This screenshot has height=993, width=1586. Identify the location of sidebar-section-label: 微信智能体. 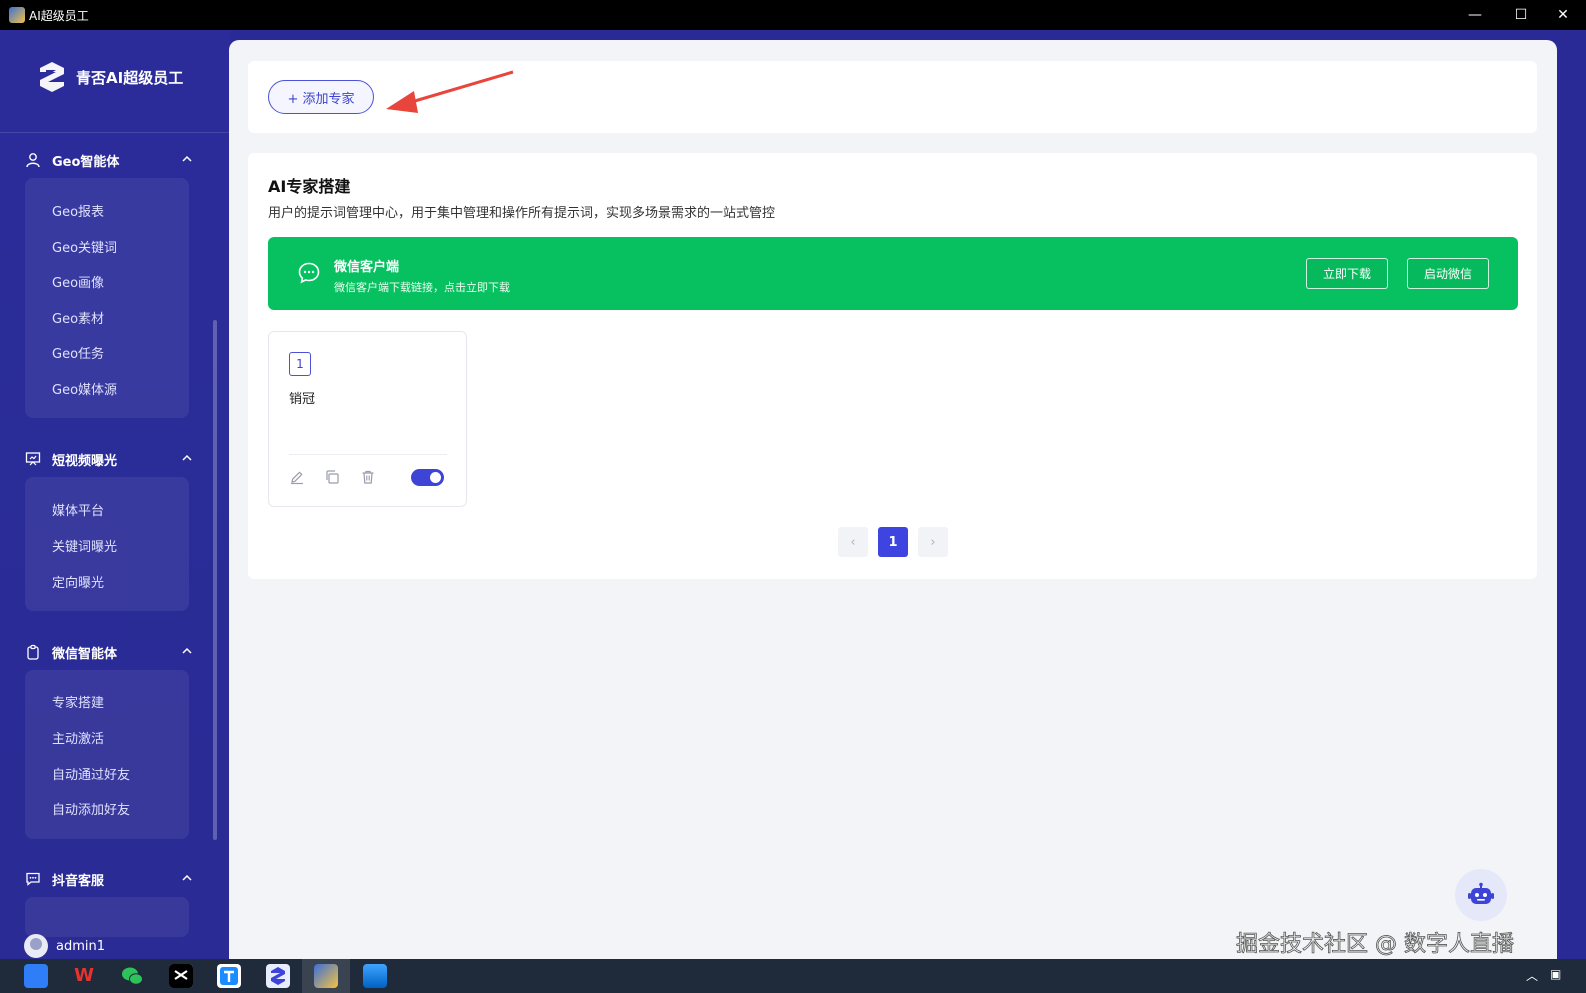
(85, 654).